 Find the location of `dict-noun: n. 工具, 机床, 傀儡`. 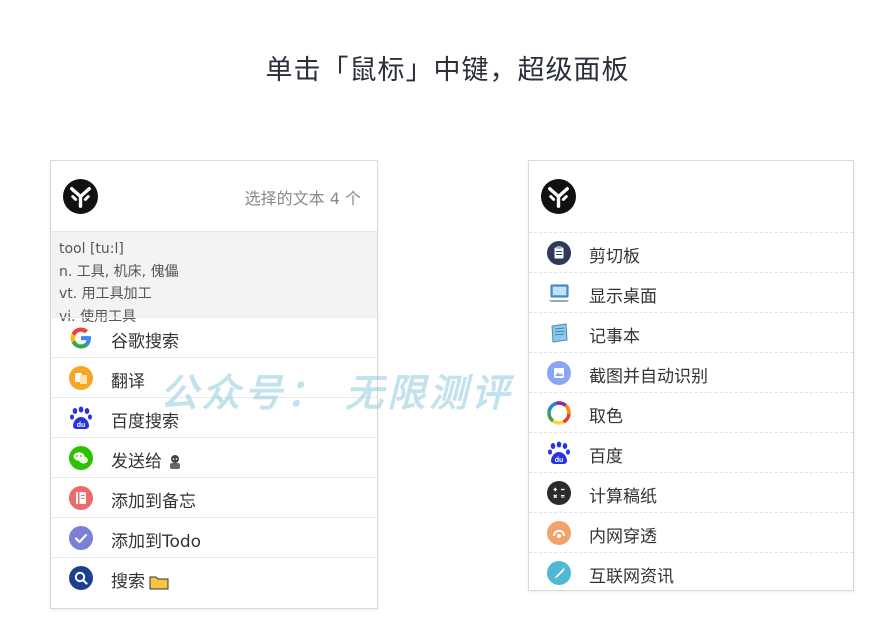

dict-noun: n. 工具, 机床, 傀儡 is located at coordinates (119, 271).